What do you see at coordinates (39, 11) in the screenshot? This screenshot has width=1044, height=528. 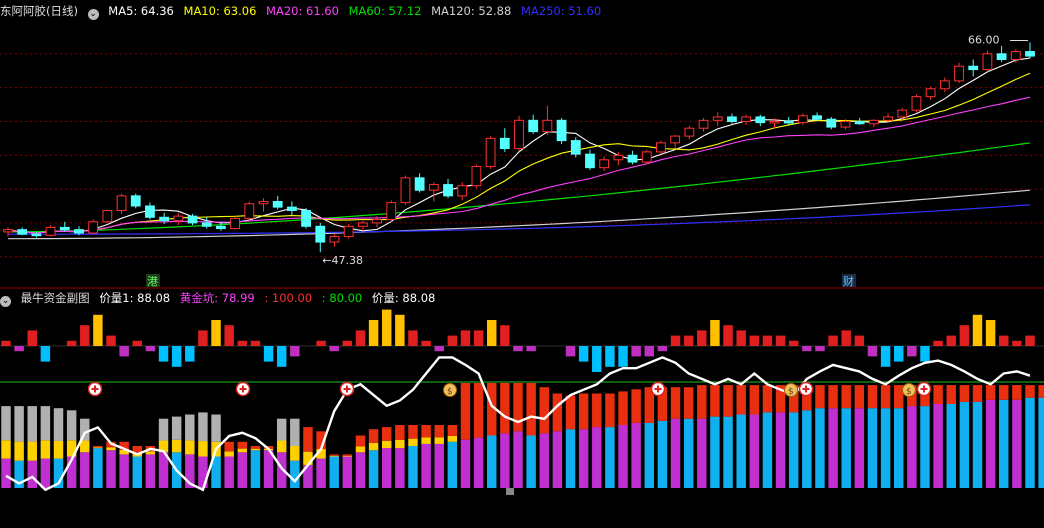 I see `stock-name: 东阿阿胶(日线)` at bounding box center [39, 11].